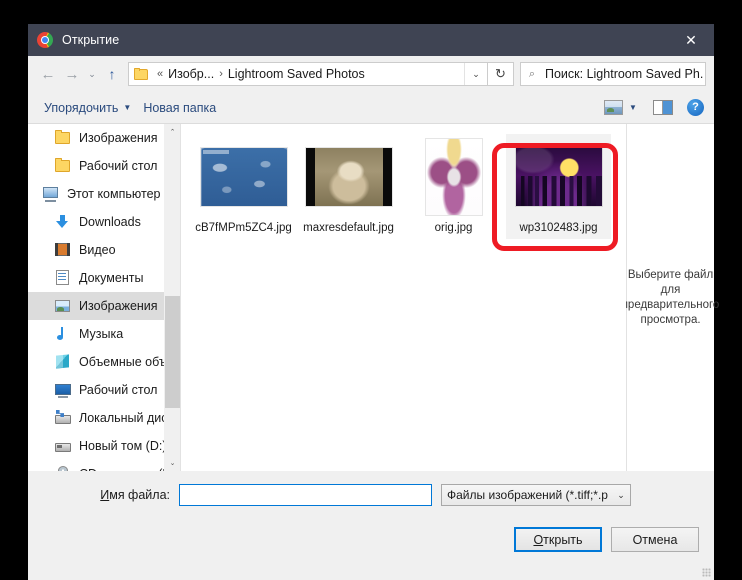 The width and height of the screenshot is (742, 580). I want to click on scroll-down-icon: ⌄, so click(172, 463).